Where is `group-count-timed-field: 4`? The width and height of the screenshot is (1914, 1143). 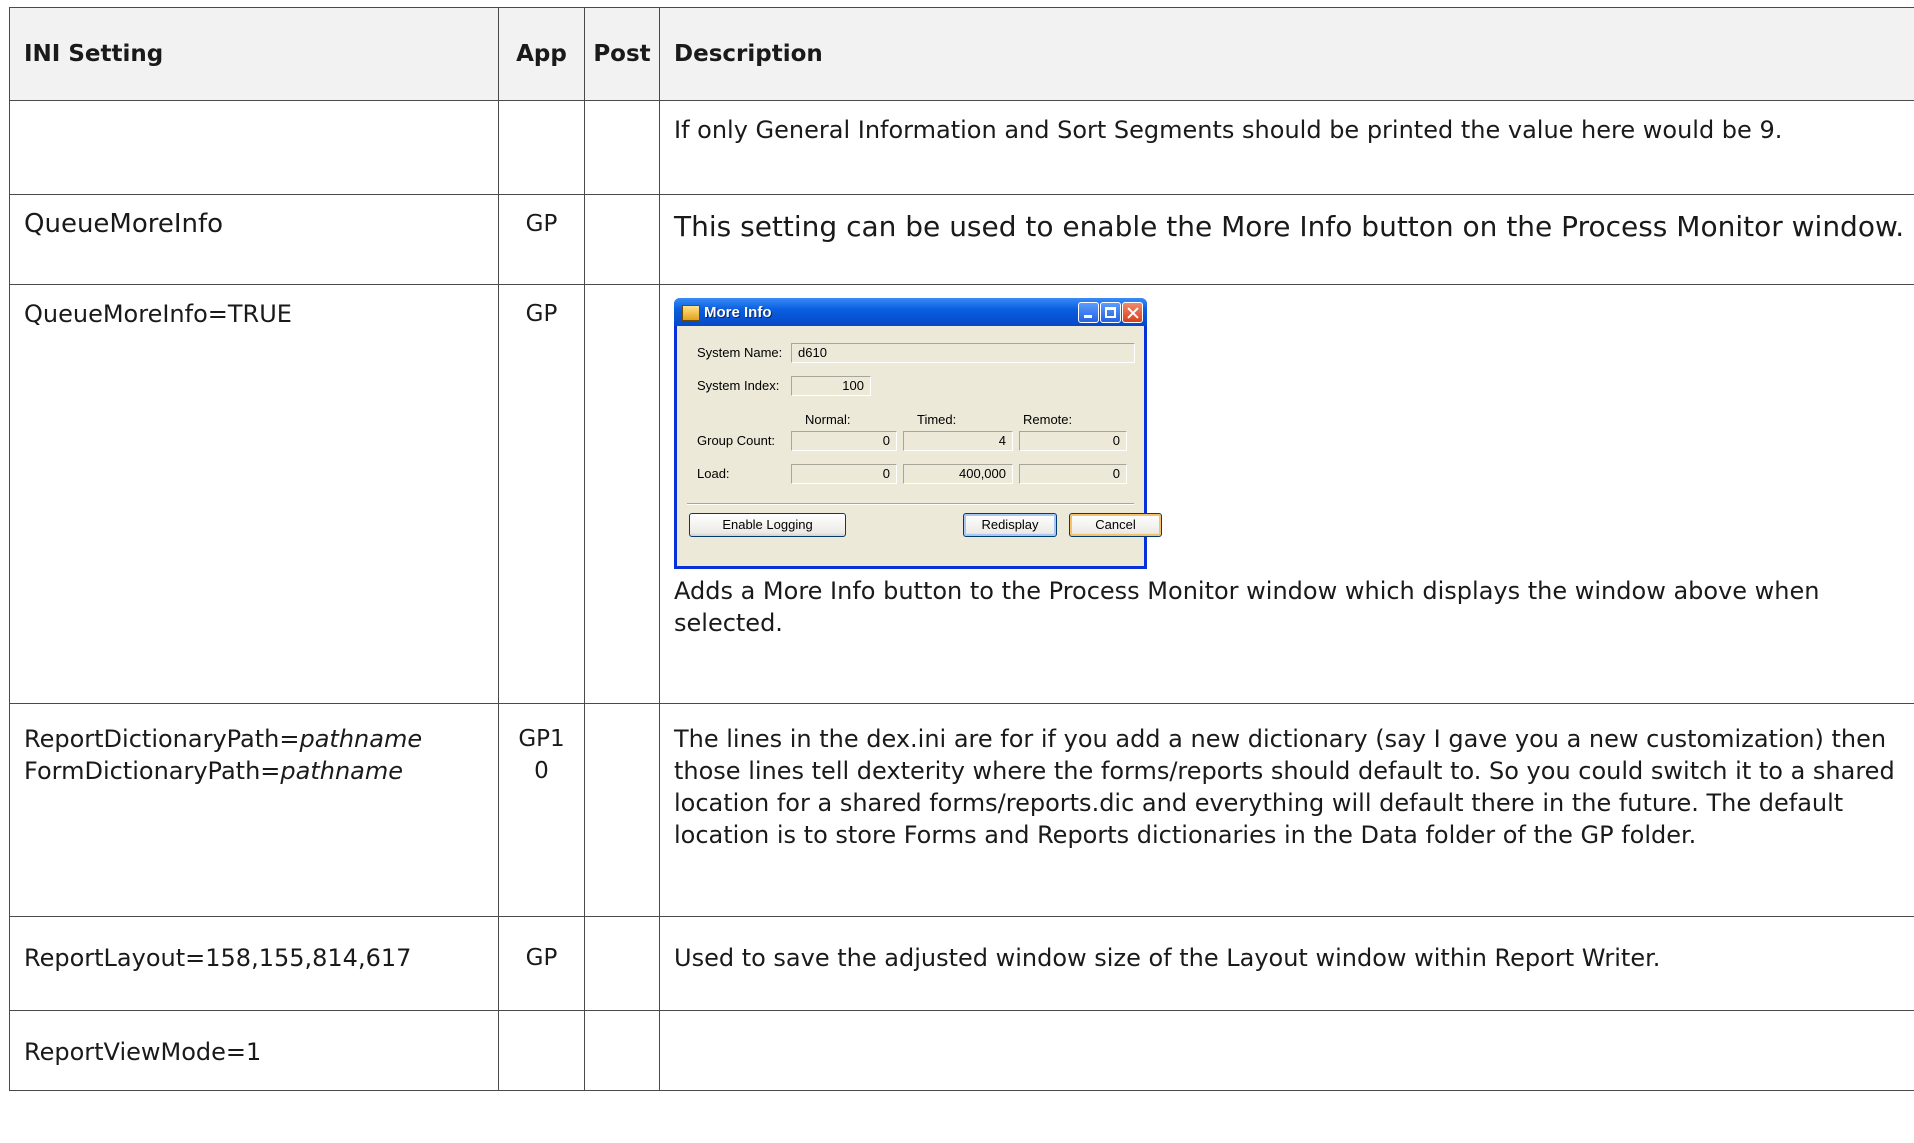 group-count-timed-field: 4 is located at coordinates (958, 441).